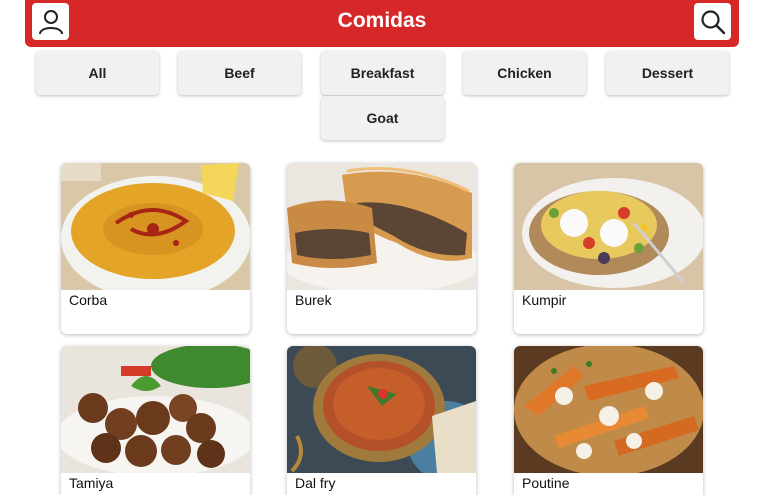 The height and width of the screenshot is (495, 765). I want to click on meal-name: Burek, so click(313, 300).